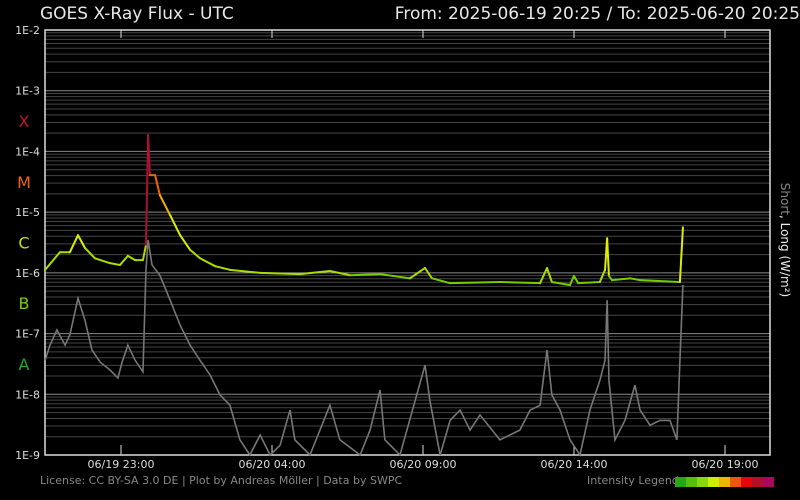  Describe the element at coordinates (27, 394) in the screenshot. I see `y-tick-label: 1E-8` at that location.